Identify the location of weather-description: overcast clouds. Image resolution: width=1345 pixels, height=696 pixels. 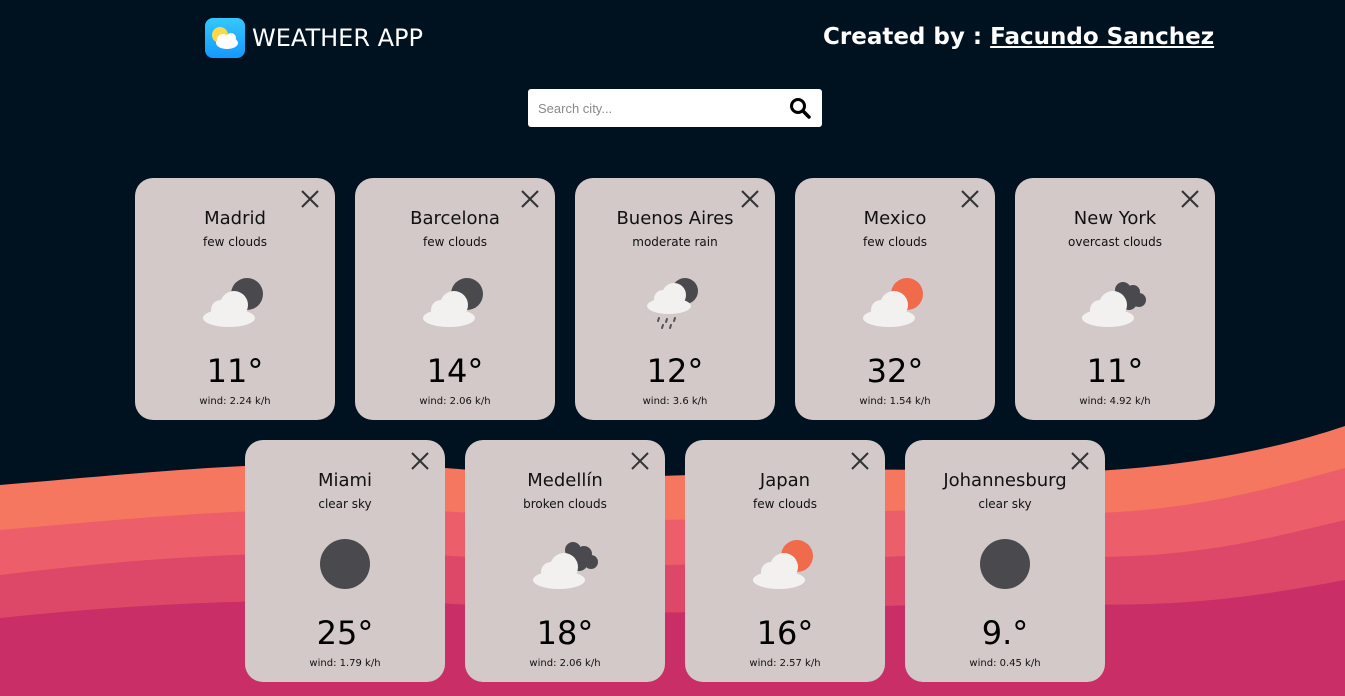
(1115, 242).